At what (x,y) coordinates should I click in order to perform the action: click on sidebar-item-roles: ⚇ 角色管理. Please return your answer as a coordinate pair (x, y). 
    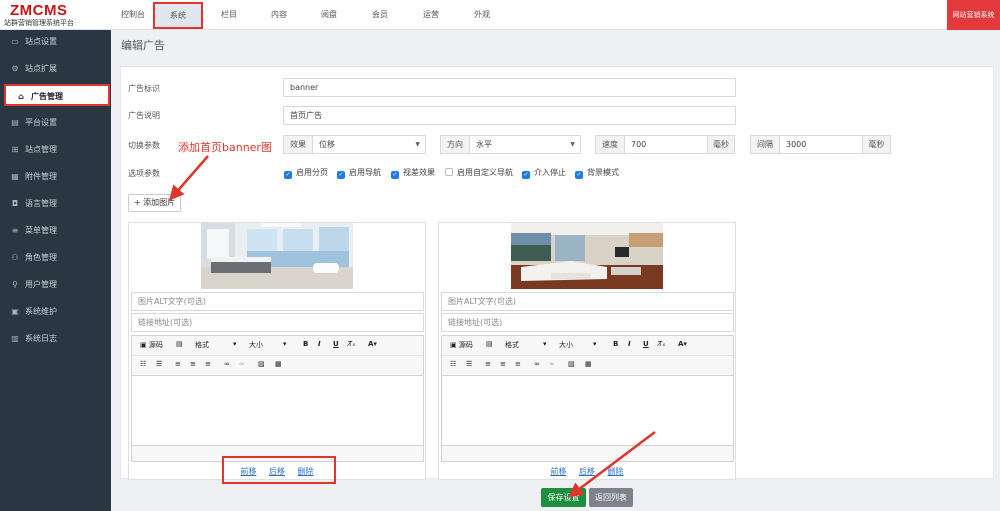
    Looking at the image, I should click on (55, 258).